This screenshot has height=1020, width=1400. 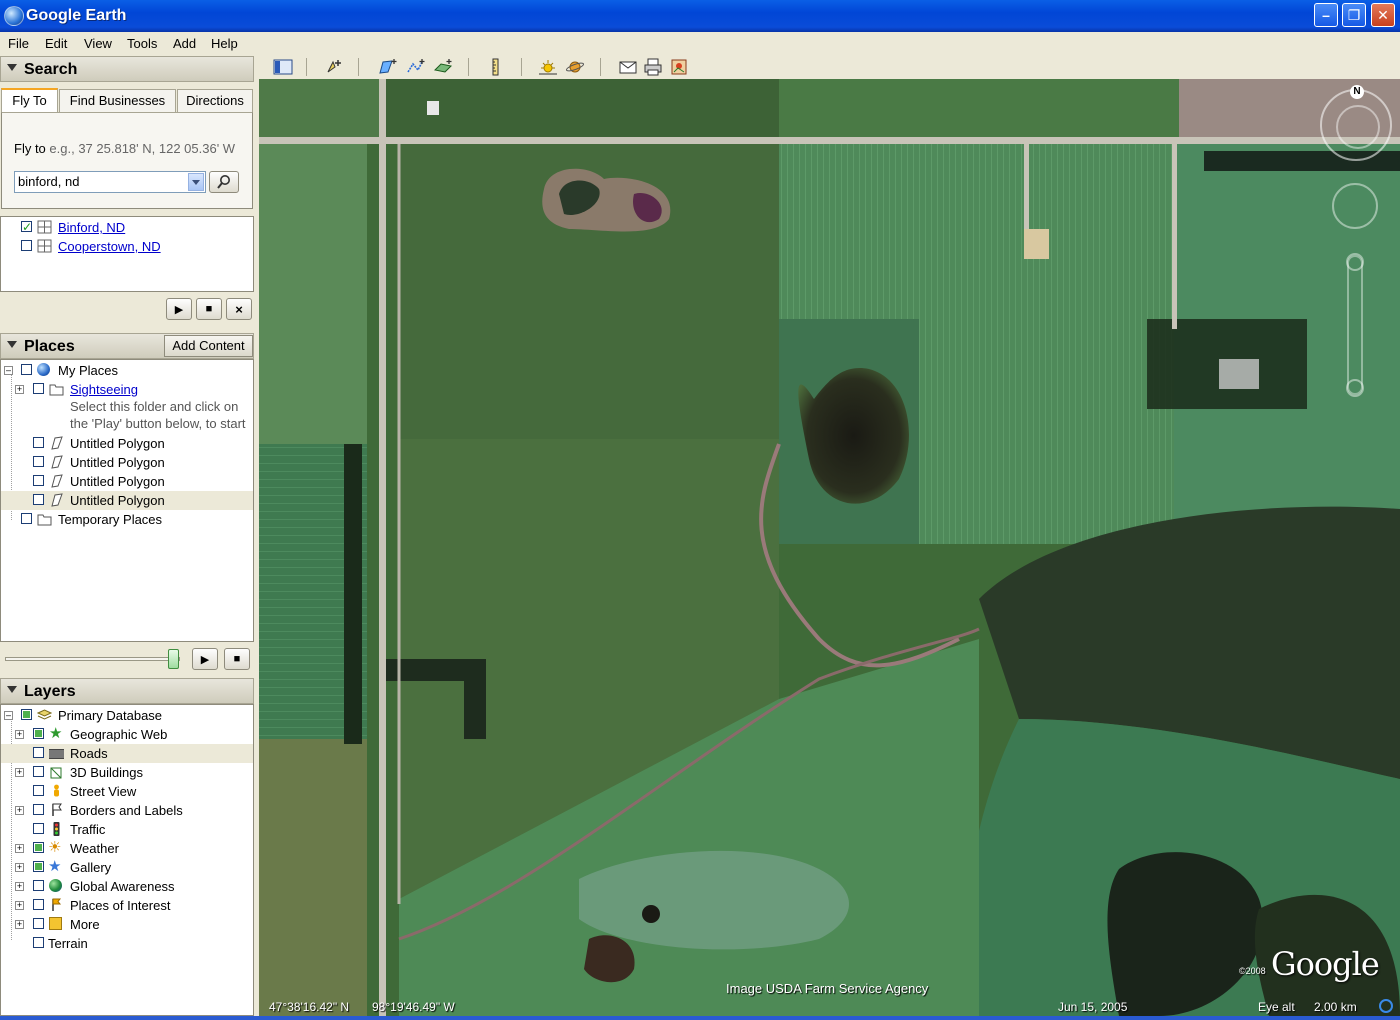 What do you see at coordinates (127, 810) in the screenshot?
I see `layer-borders-labels: + Borders and Labels` at bounding box center [127, 810].